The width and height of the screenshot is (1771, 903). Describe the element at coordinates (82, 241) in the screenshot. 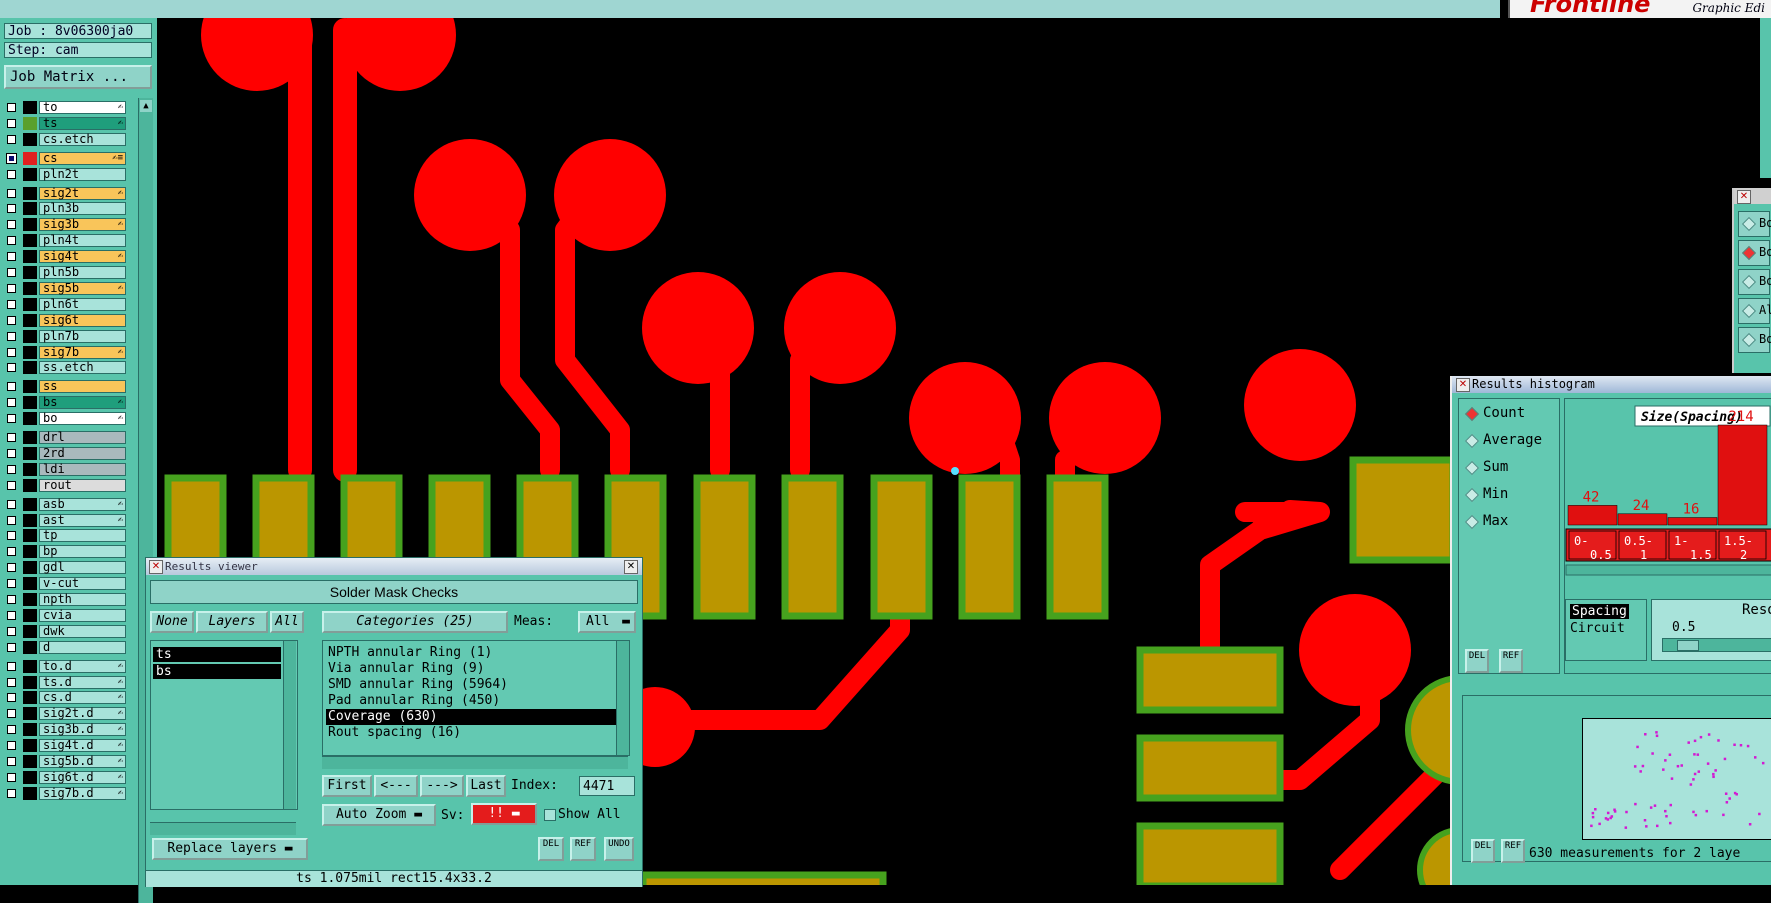

I see `layer-name: pln4t` at that location.